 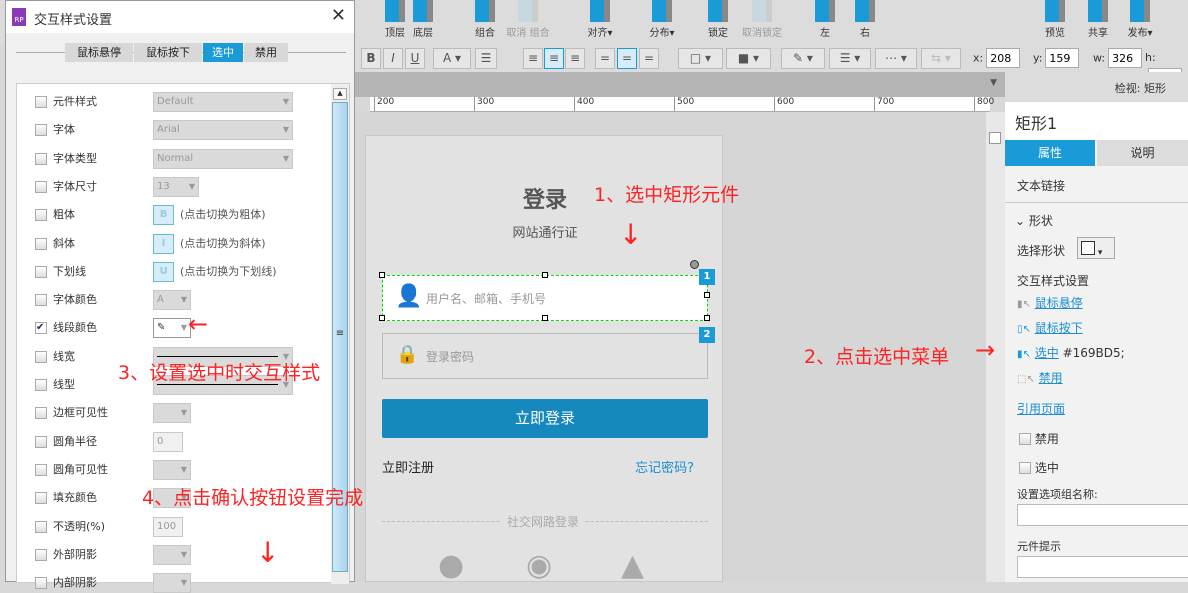 I want to click on toolbar-button: 发布▾, so click(x=1140, y=19).